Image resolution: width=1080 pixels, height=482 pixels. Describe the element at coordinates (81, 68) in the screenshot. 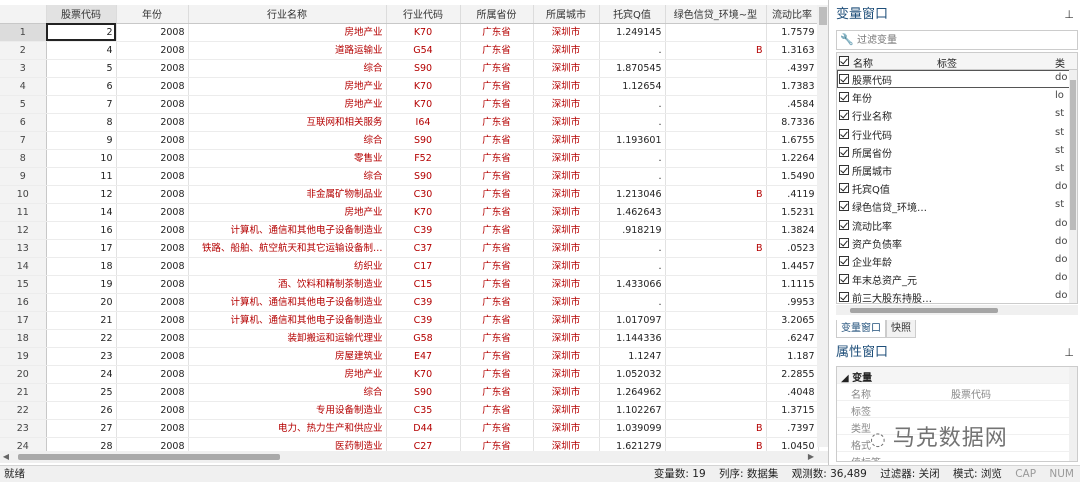

I see `cell-code: 5` at that location.